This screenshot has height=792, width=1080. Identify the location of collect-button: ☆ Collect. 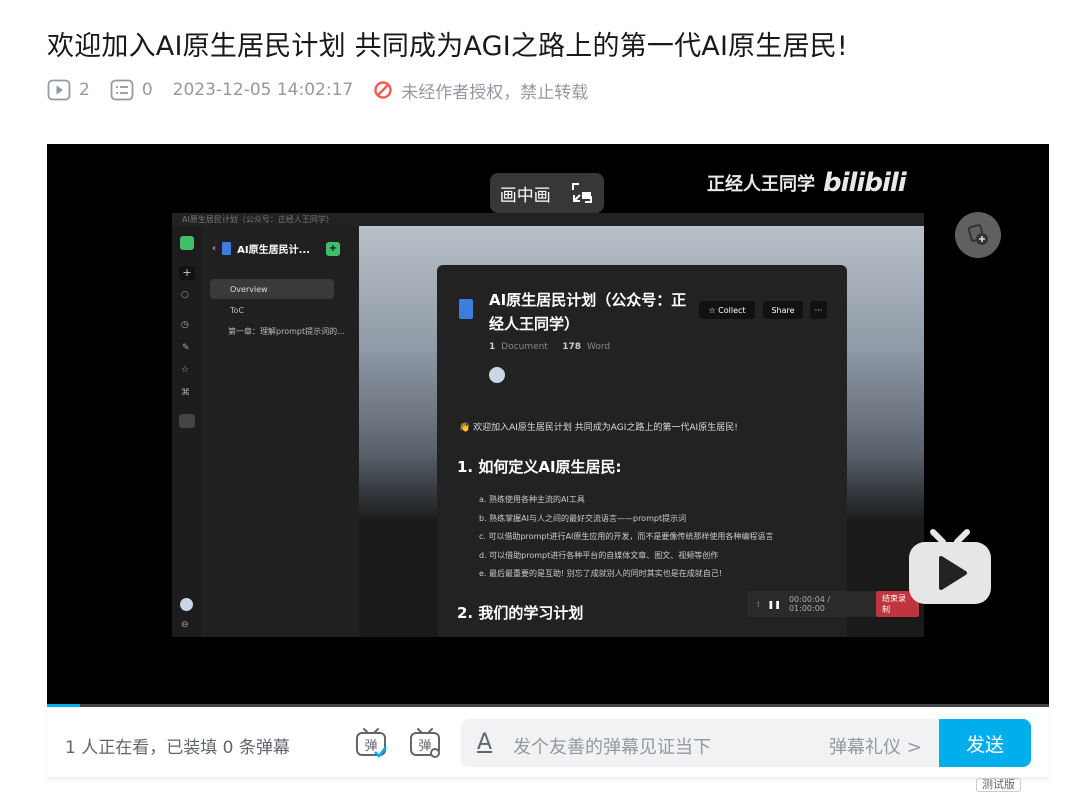
(727, 310).